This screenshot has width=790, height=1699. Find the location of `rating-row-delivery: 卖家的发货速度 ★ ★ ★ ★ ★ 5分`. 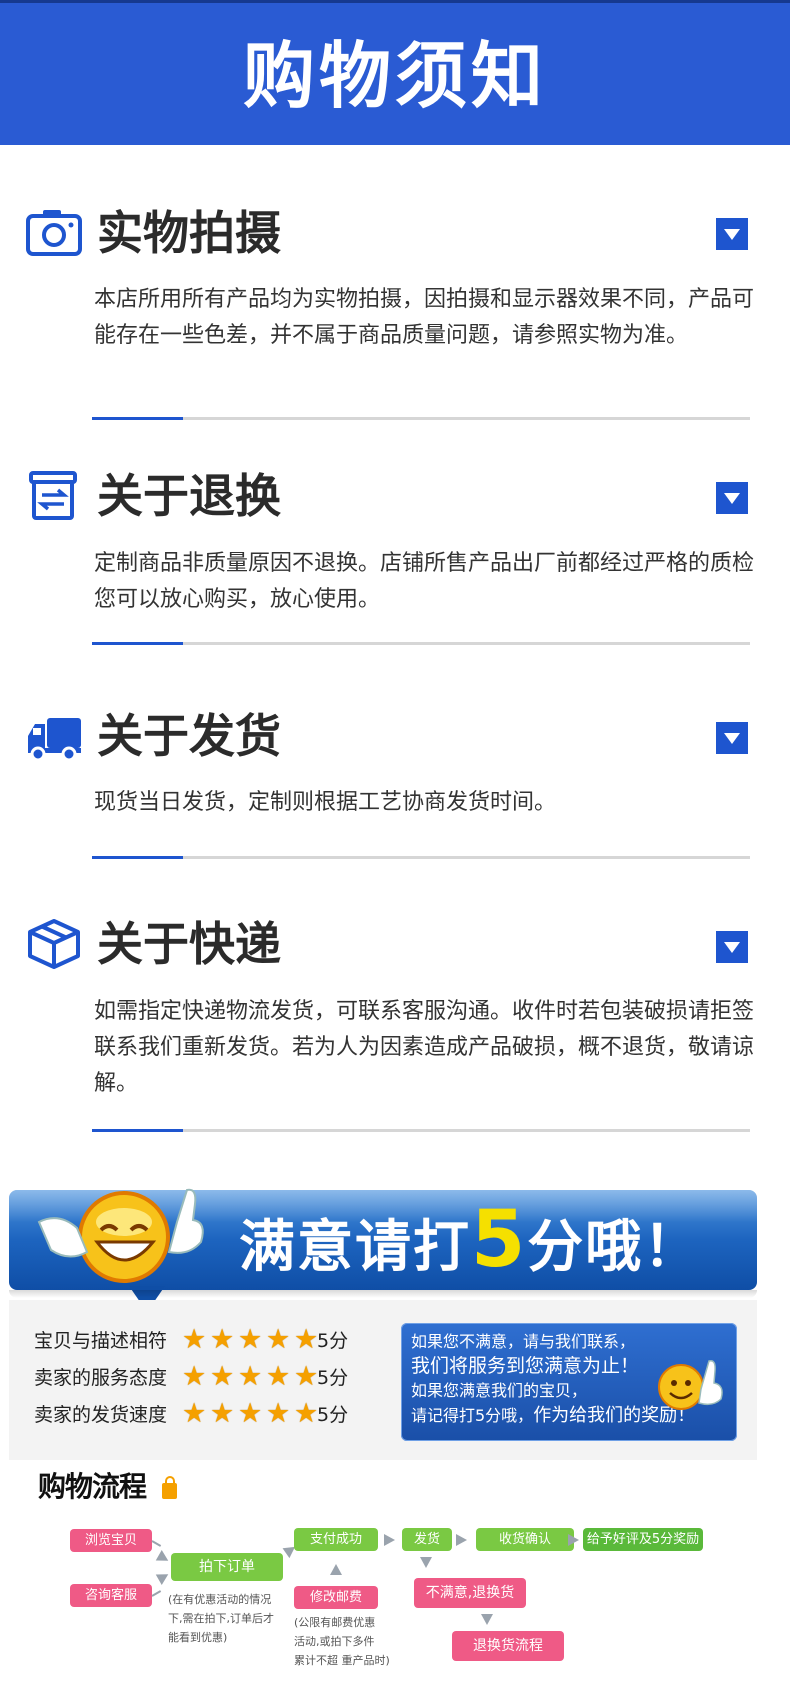

rating-row-delivery: 卖家的发货速度 ★ ★ ★ ★ ★ 5分 is located at coordinates (191, 1415).